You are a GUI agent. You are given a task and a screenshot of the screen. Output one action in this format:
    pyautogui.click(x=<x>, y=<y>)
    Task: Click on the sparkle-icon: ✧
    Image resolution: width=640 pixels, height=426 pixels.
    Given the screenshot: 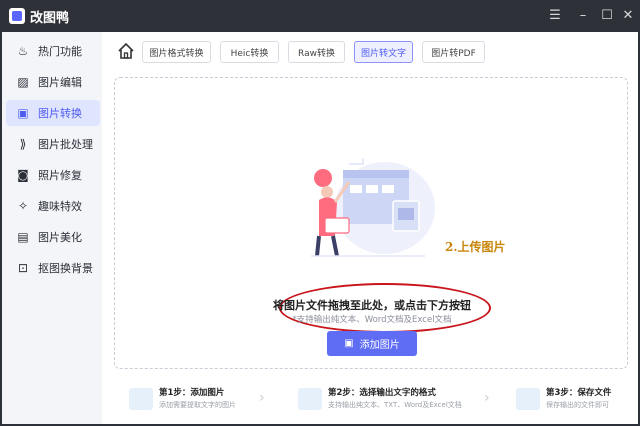 What is the action you would take?
    pyautogui.click(x=23, y=206)
    